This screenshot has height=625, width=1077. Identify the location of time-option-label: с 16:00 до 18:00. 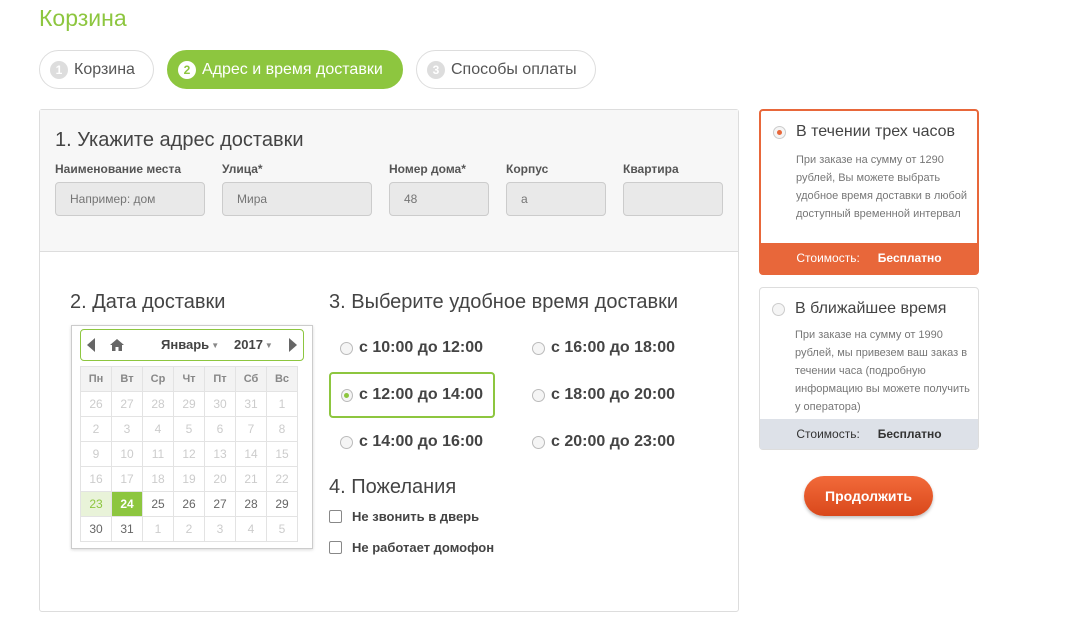
(613, 347).